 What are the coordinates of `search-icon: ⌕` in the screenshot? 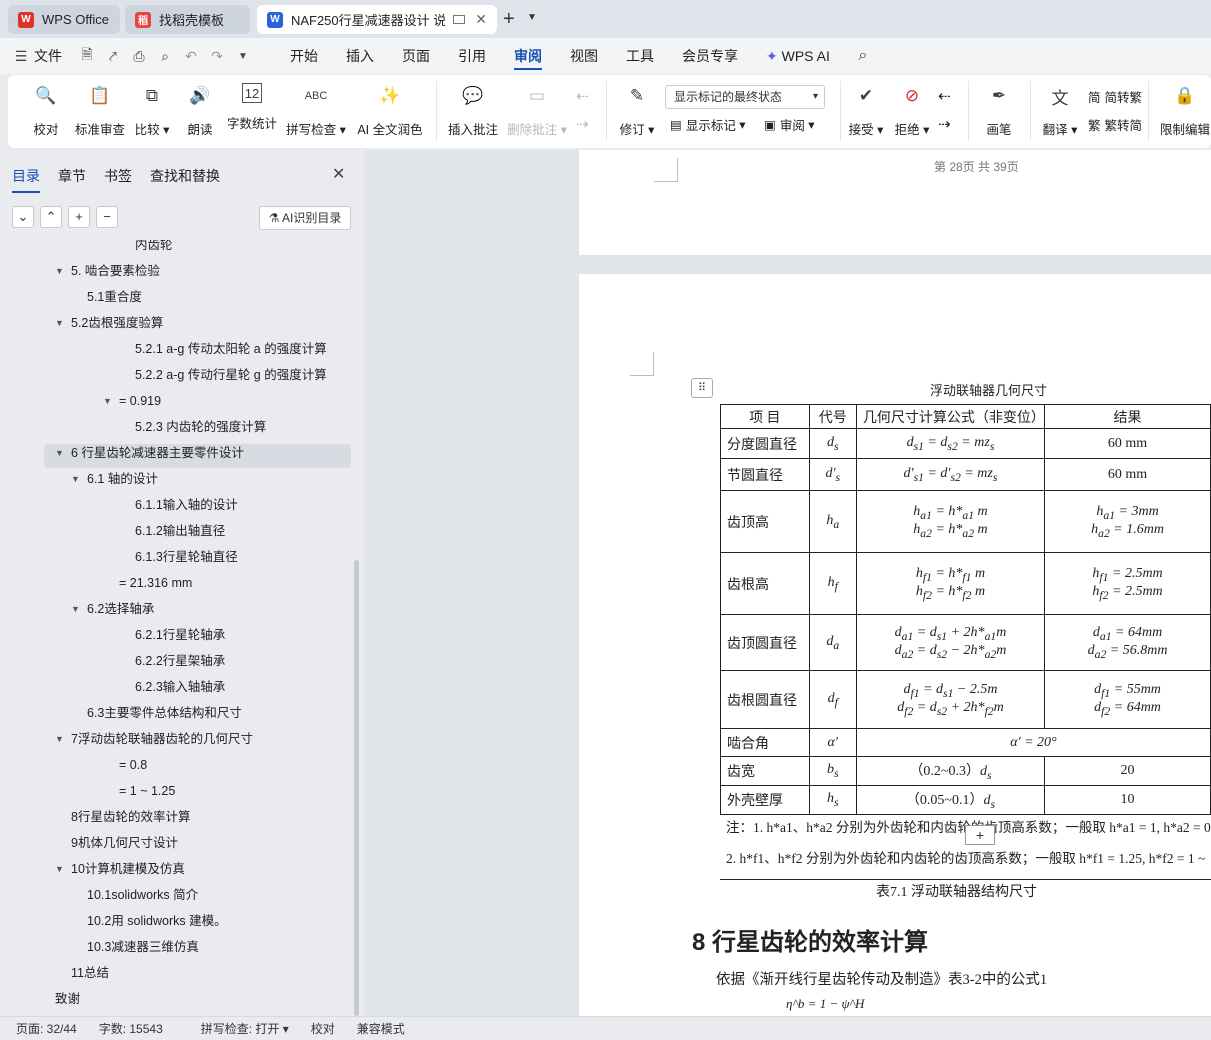 It's located at (863, 56).